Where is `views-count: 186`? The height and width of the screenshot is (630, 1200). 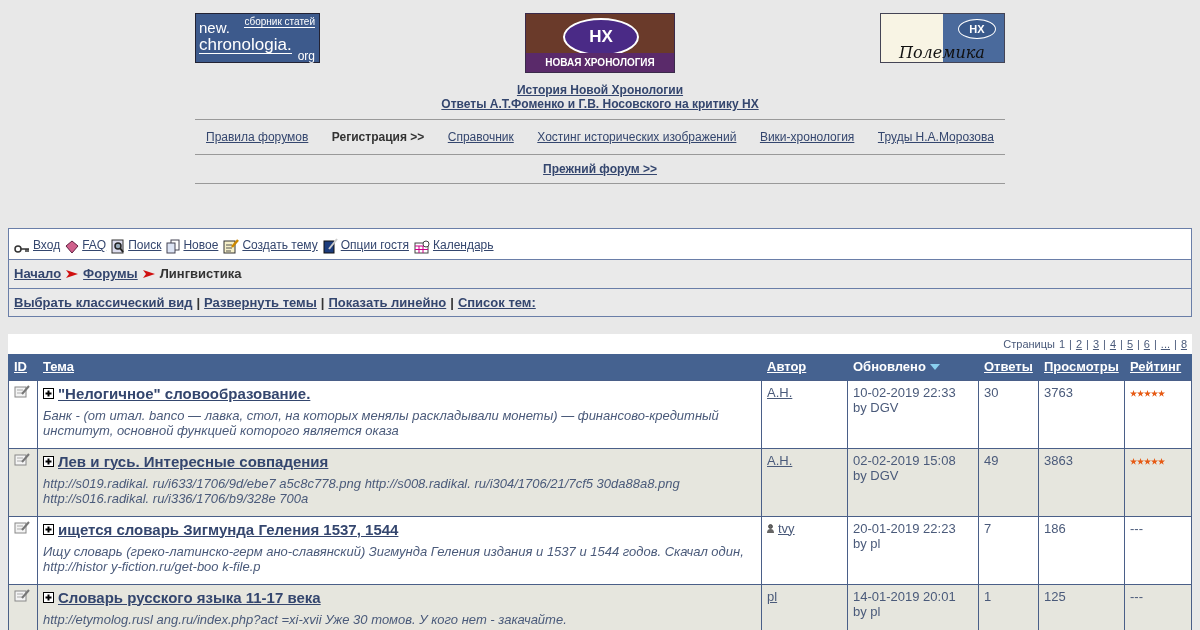
views-count: 186 is located at coordinates (1081, 550).